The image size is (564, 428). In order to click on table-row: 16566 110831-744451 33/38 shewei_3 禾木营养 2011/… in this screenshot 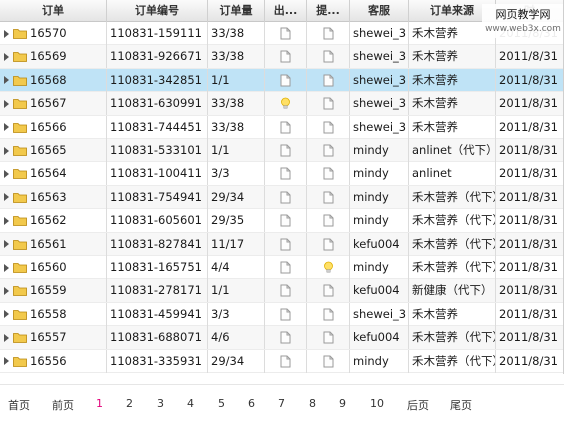, I will do `click(281, 127)`.